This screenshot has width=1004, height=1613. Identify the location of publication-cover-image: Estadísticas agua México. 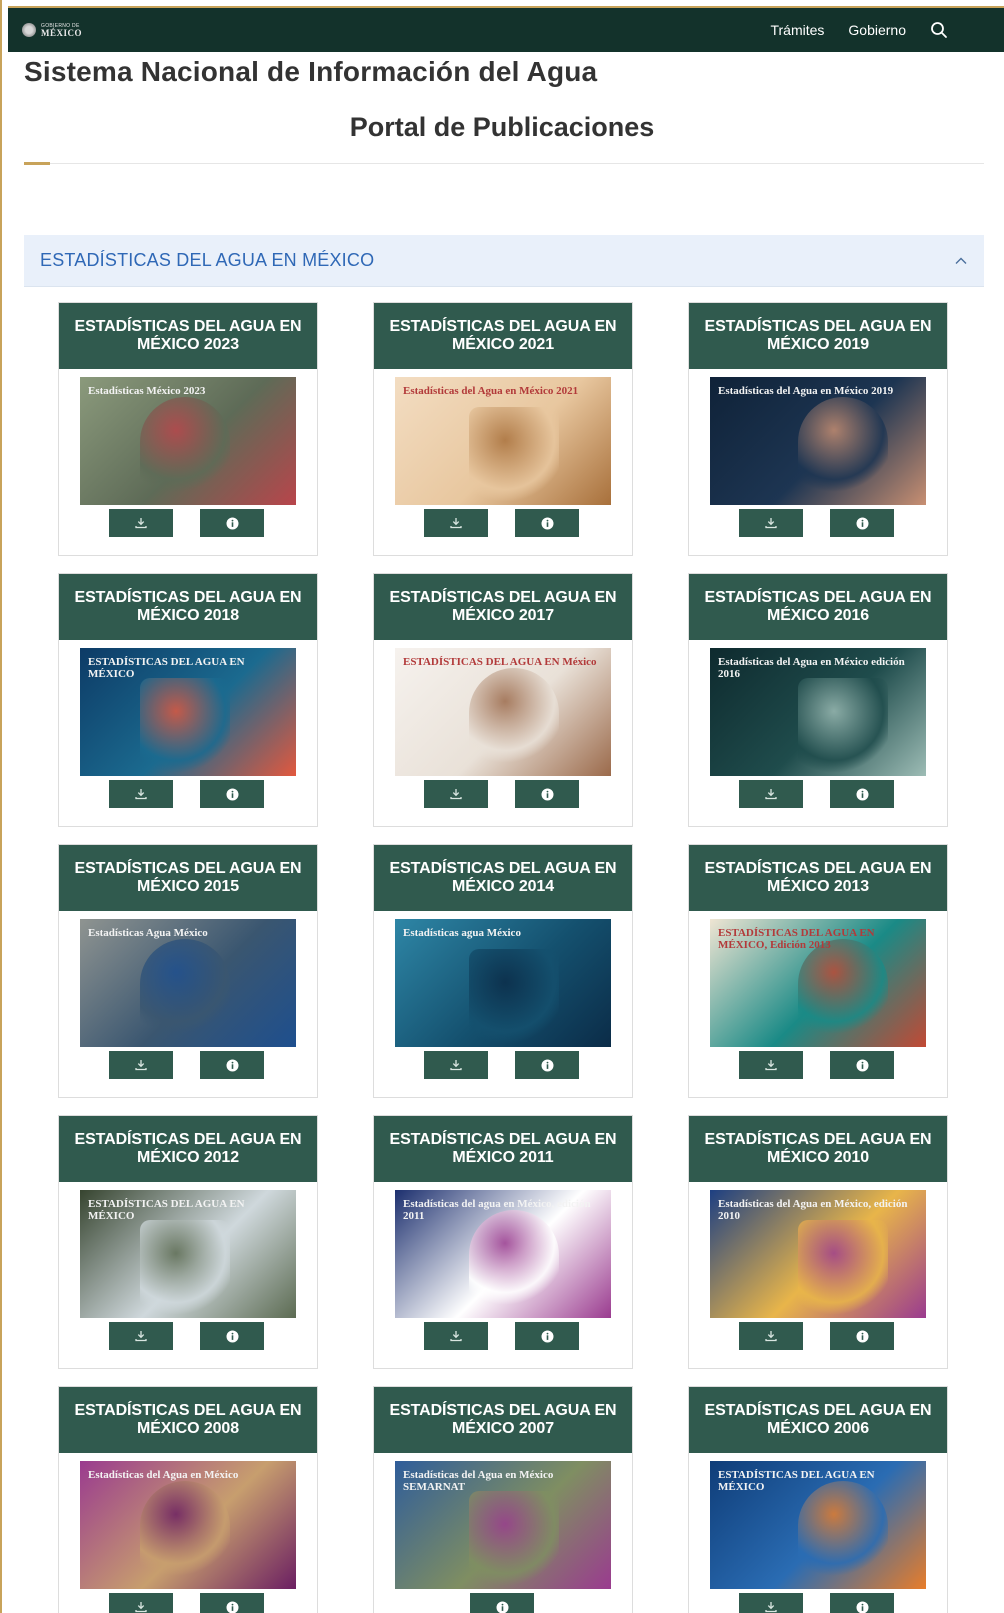
(503, 983).